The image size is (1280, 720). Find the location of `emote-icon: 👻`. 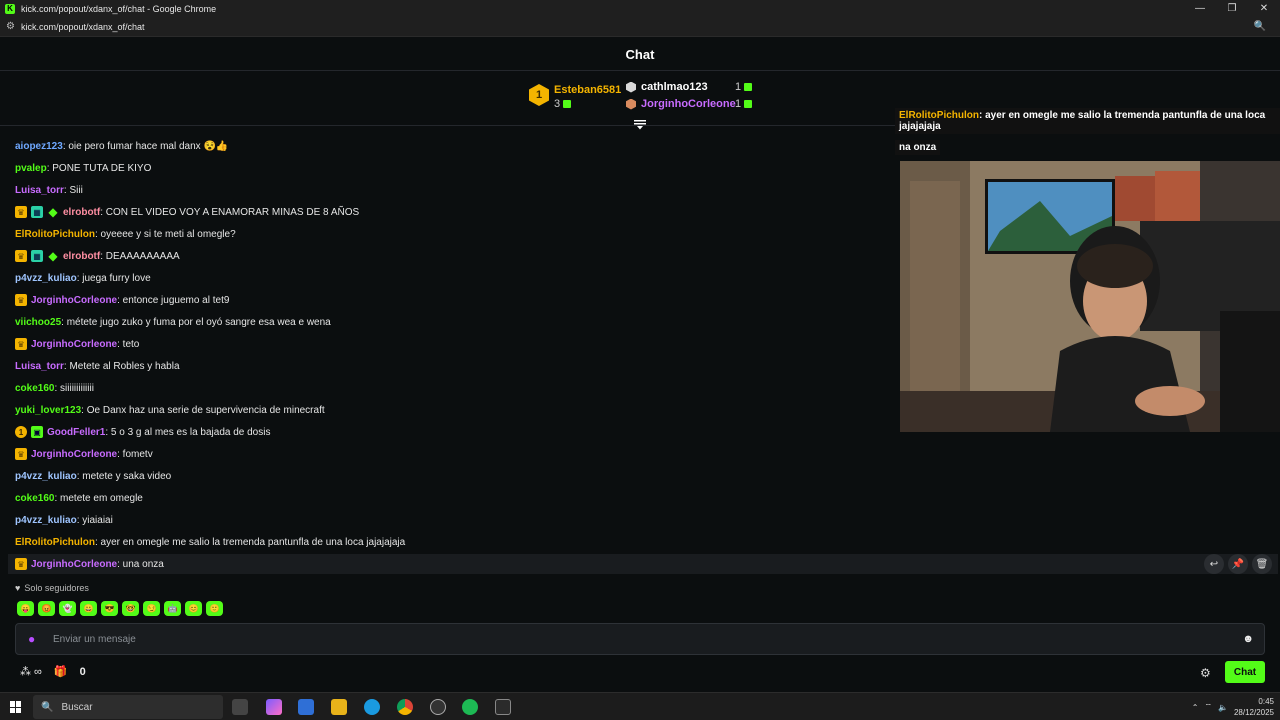

emote-icon: 👻 is located at coordinates (67, 608).